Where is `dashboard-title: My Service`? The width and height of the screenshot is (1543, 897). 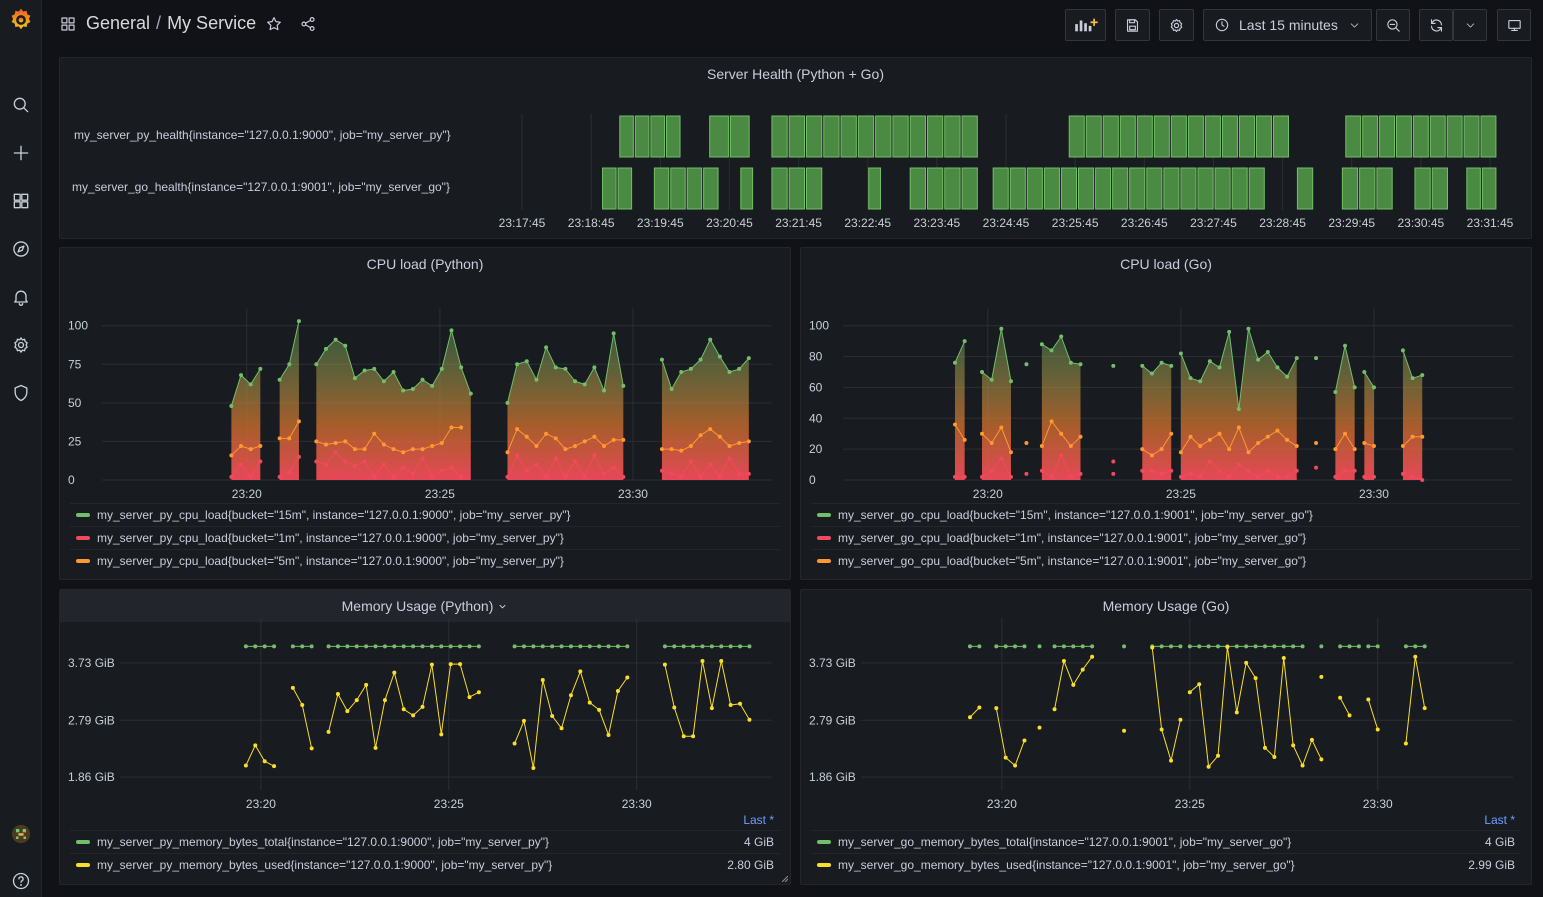 dashboard-title: My Service is located at coordinates (211, 23).